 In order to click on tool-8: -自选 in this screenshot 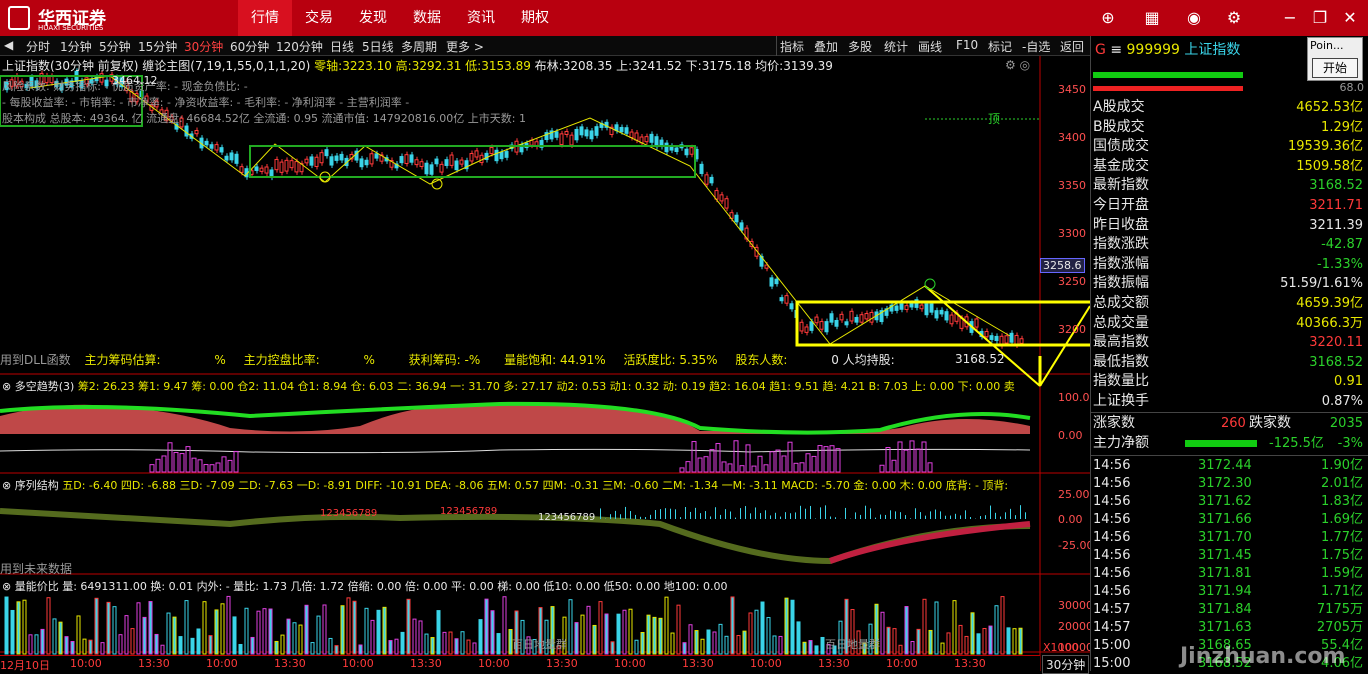, I will do `click(1036, 46)`.